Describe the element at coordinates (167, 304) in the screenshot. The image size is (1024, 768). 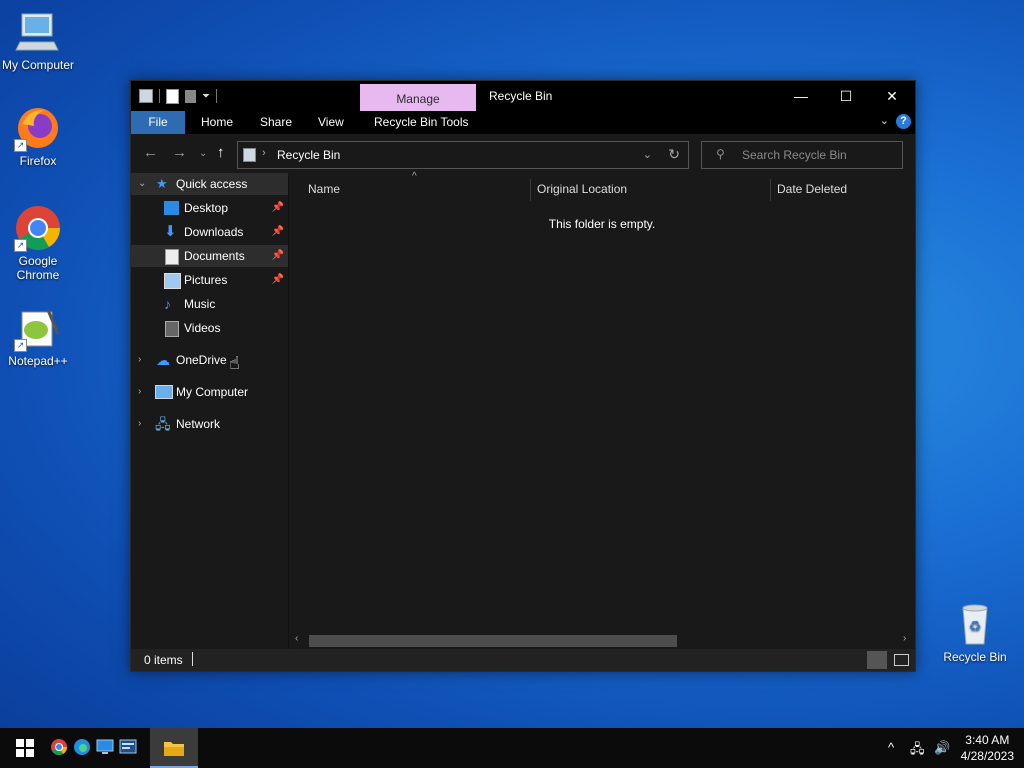
I see `music-note-icon: ♪` at that location.